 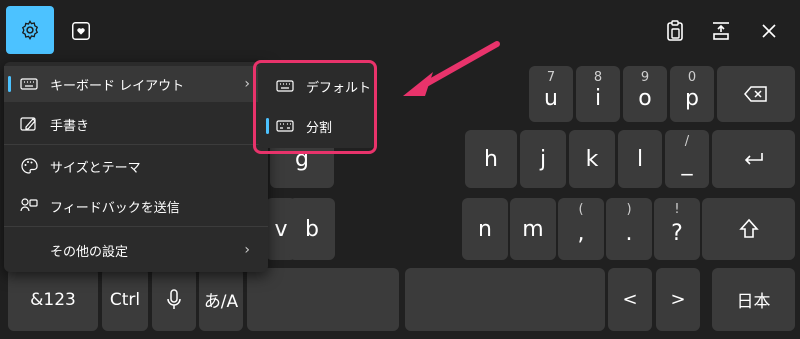 I want to click on menu-item-label: フィードバックを送信, so click(x=115, y=208).